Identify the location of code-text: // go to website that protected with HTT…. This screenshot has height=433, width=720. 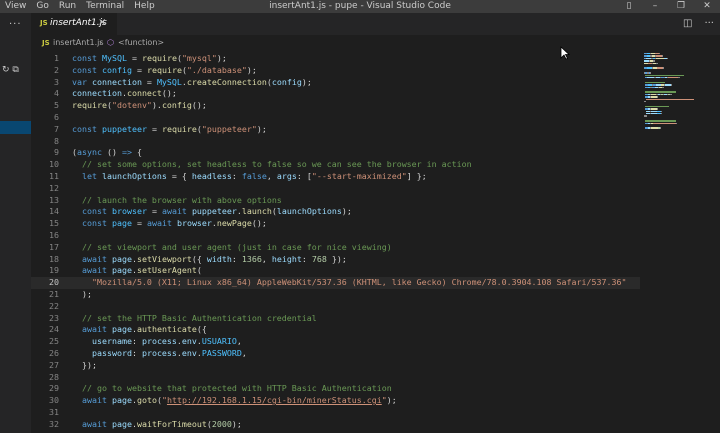
(237, 388).